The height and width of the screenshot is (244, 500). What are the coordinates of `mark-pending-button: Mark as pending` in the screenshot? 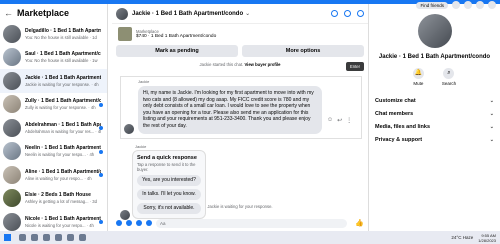 It's located at (177, 51).